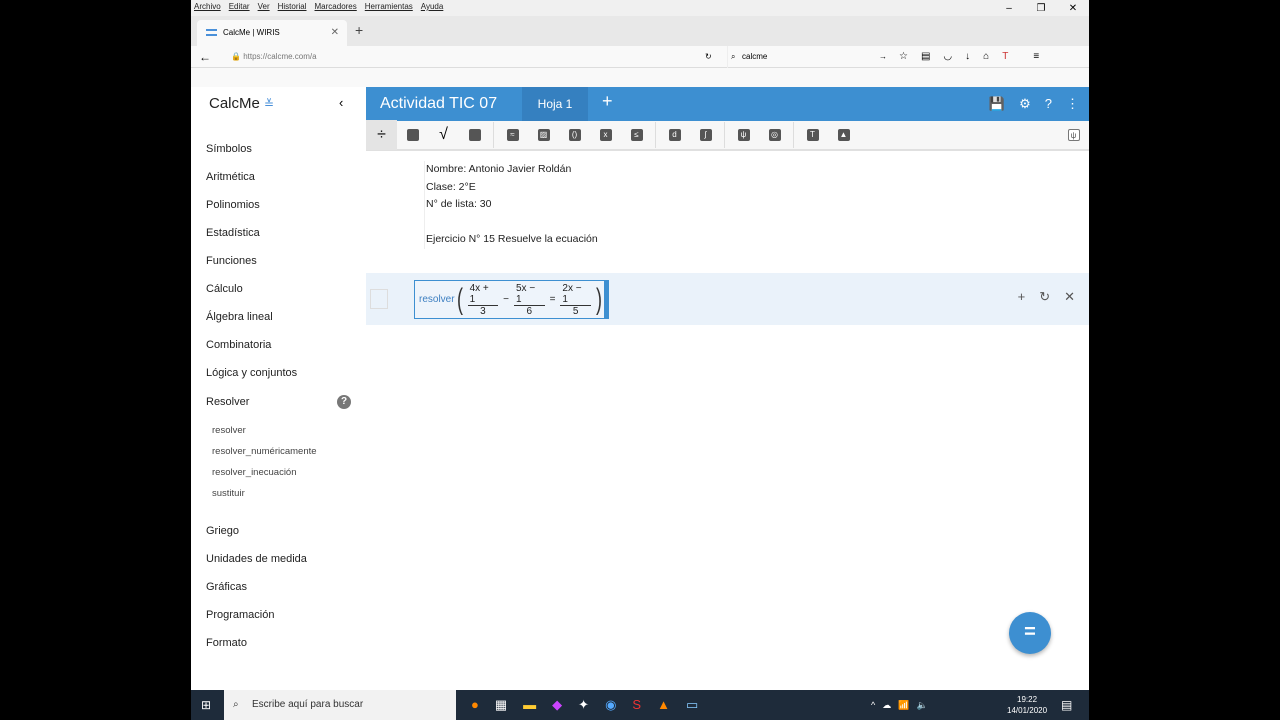 The height and width of the screenshot is (720, 1280). I want to click on windows-start-icon: ⊞, so click(206, 705).